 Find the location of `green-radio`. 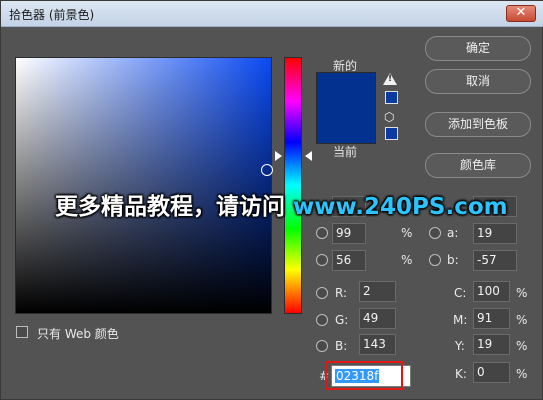

green-radio is located at coordinates (322, 320).